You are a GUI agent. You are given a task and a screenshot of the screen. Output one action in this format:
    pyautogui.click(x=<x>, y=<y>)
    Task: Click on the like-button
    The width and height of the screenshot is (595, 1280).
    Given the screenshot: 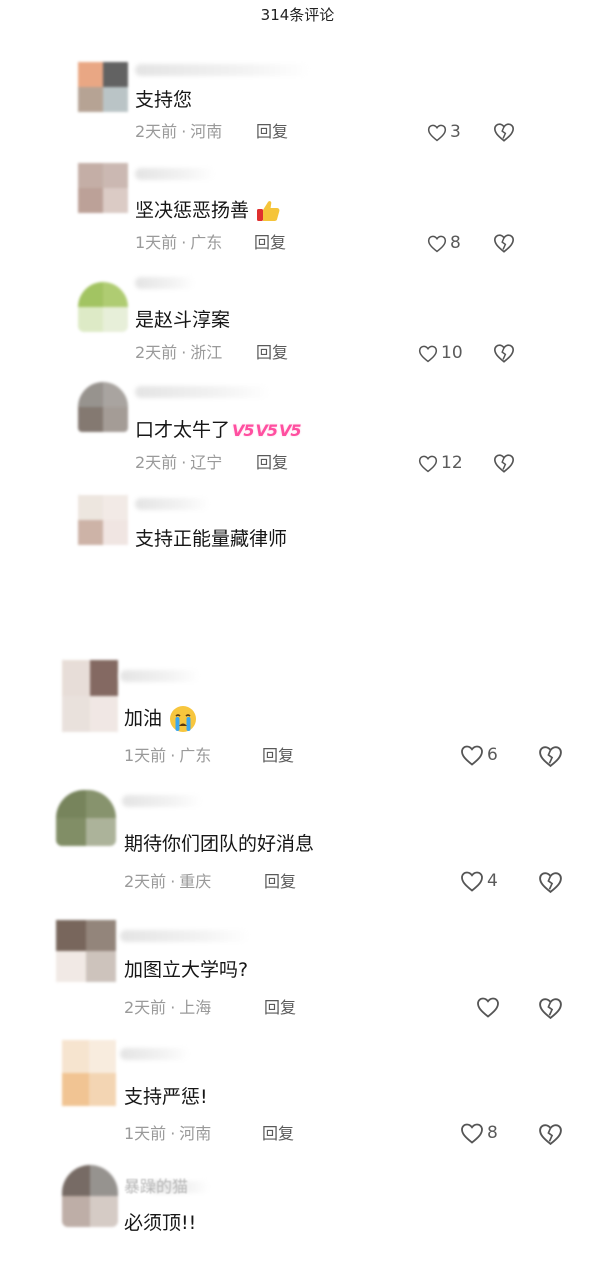 What is the action you would take?
    pyautogui.click(x=489, y=1007)
    